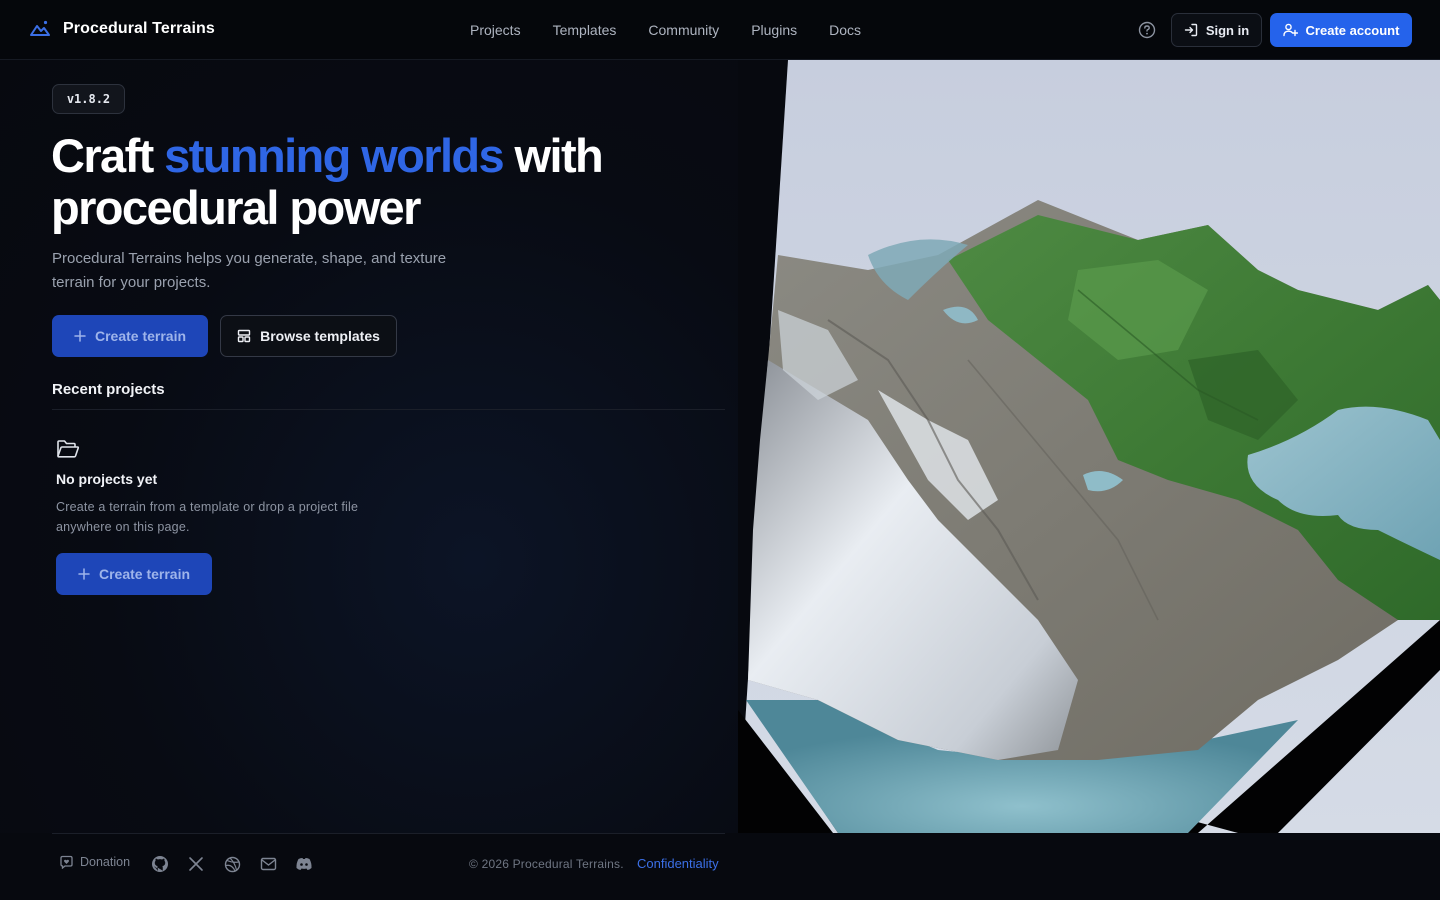 The height and width of the screenshot is (900, 1440). Describe the element at coordinates (108, 389) in the screenshot. I see `recent-projects-title: Recent projects` at that location.